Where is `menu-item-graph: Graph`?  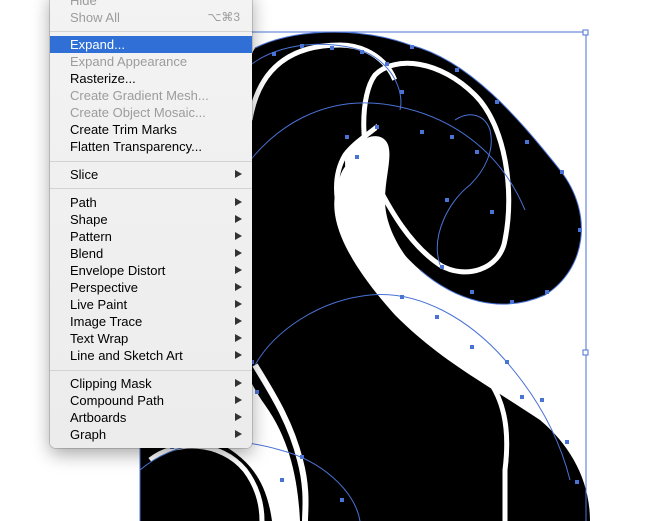
menu-item-graph: Graph is located at coordinates (151, 434).